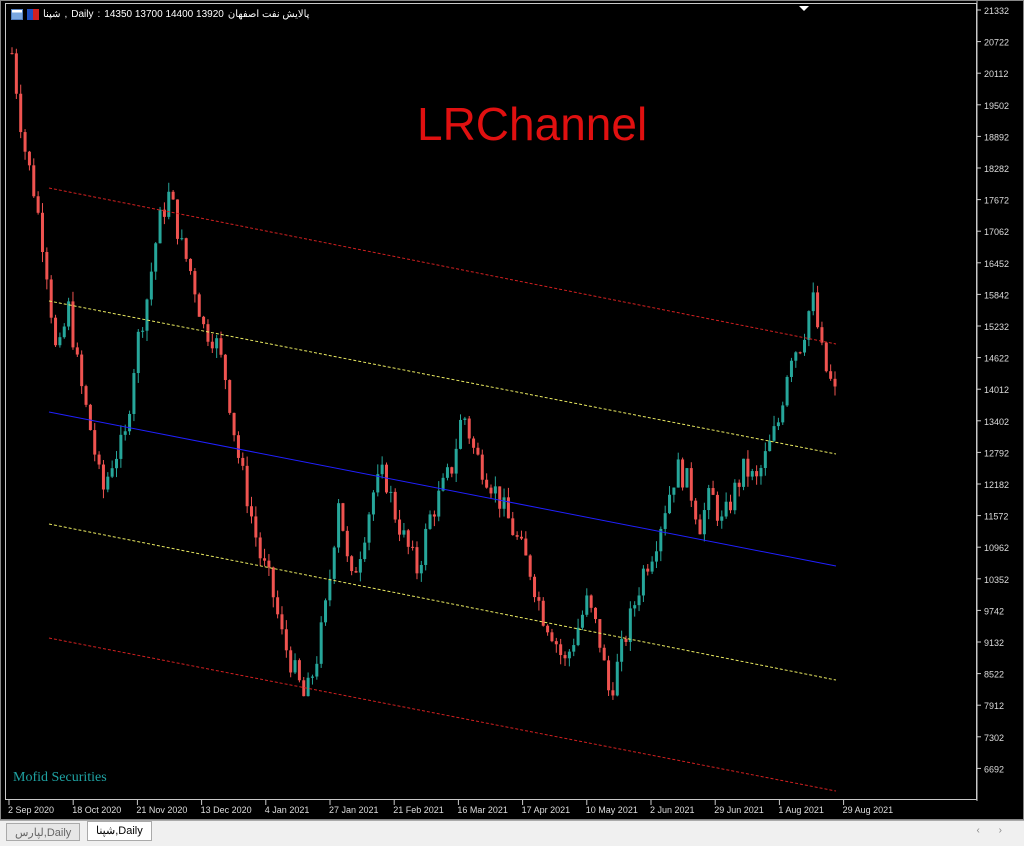 Image resolution: width=1024 pixels, height=846 pixels. Describe the element at coordinates (996, 264) in the screenshot. I see `price-tick-label: 16452` at that location.